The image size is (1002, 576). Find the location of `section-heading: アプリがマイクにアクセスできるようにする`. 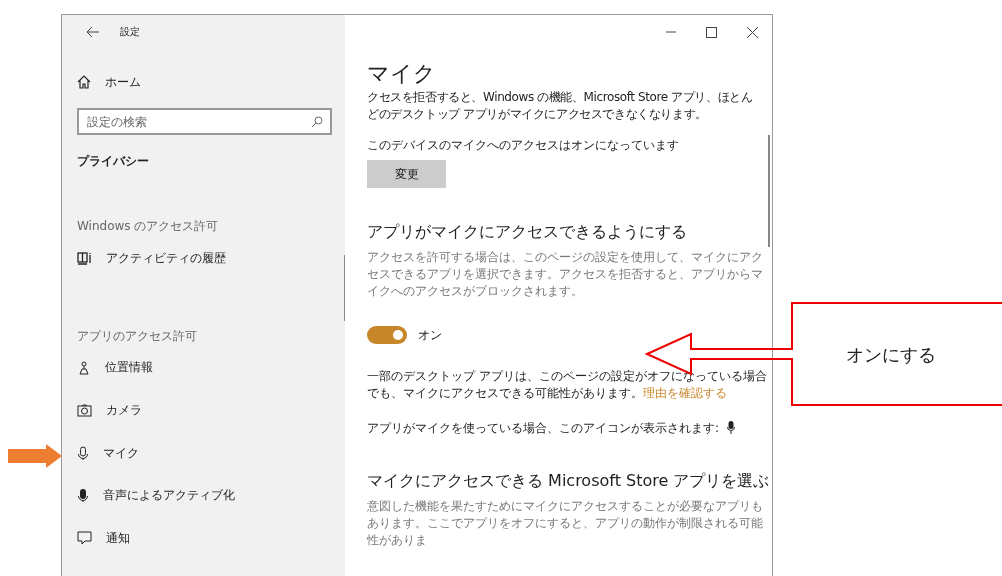

section-heading: アプリがマイクにアクセスできるようにする is located at coordinates (527, 232).